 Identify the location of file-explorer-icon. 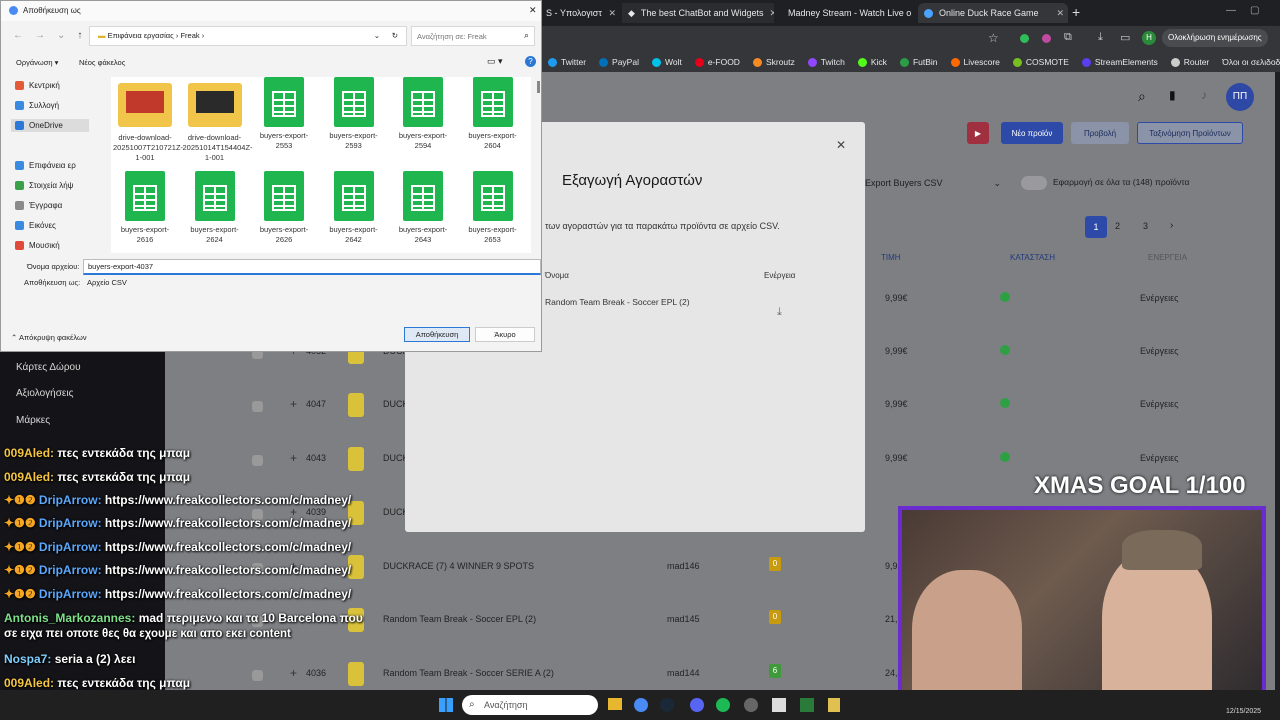
(615, 704).